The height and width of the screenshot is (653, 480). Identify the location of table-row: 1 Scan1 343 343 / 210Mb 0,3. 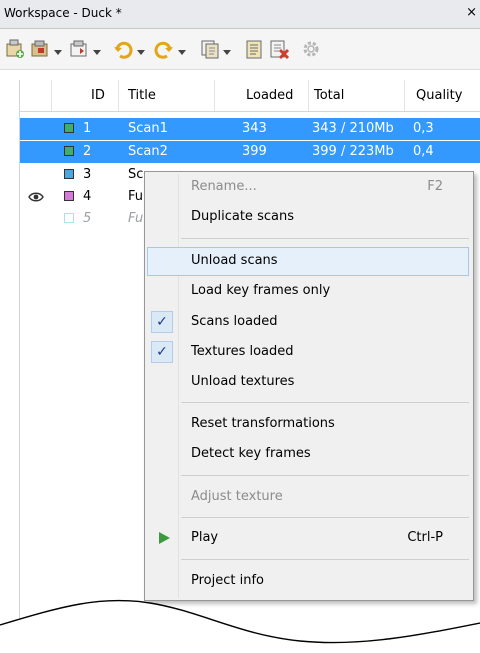
(250, 129).